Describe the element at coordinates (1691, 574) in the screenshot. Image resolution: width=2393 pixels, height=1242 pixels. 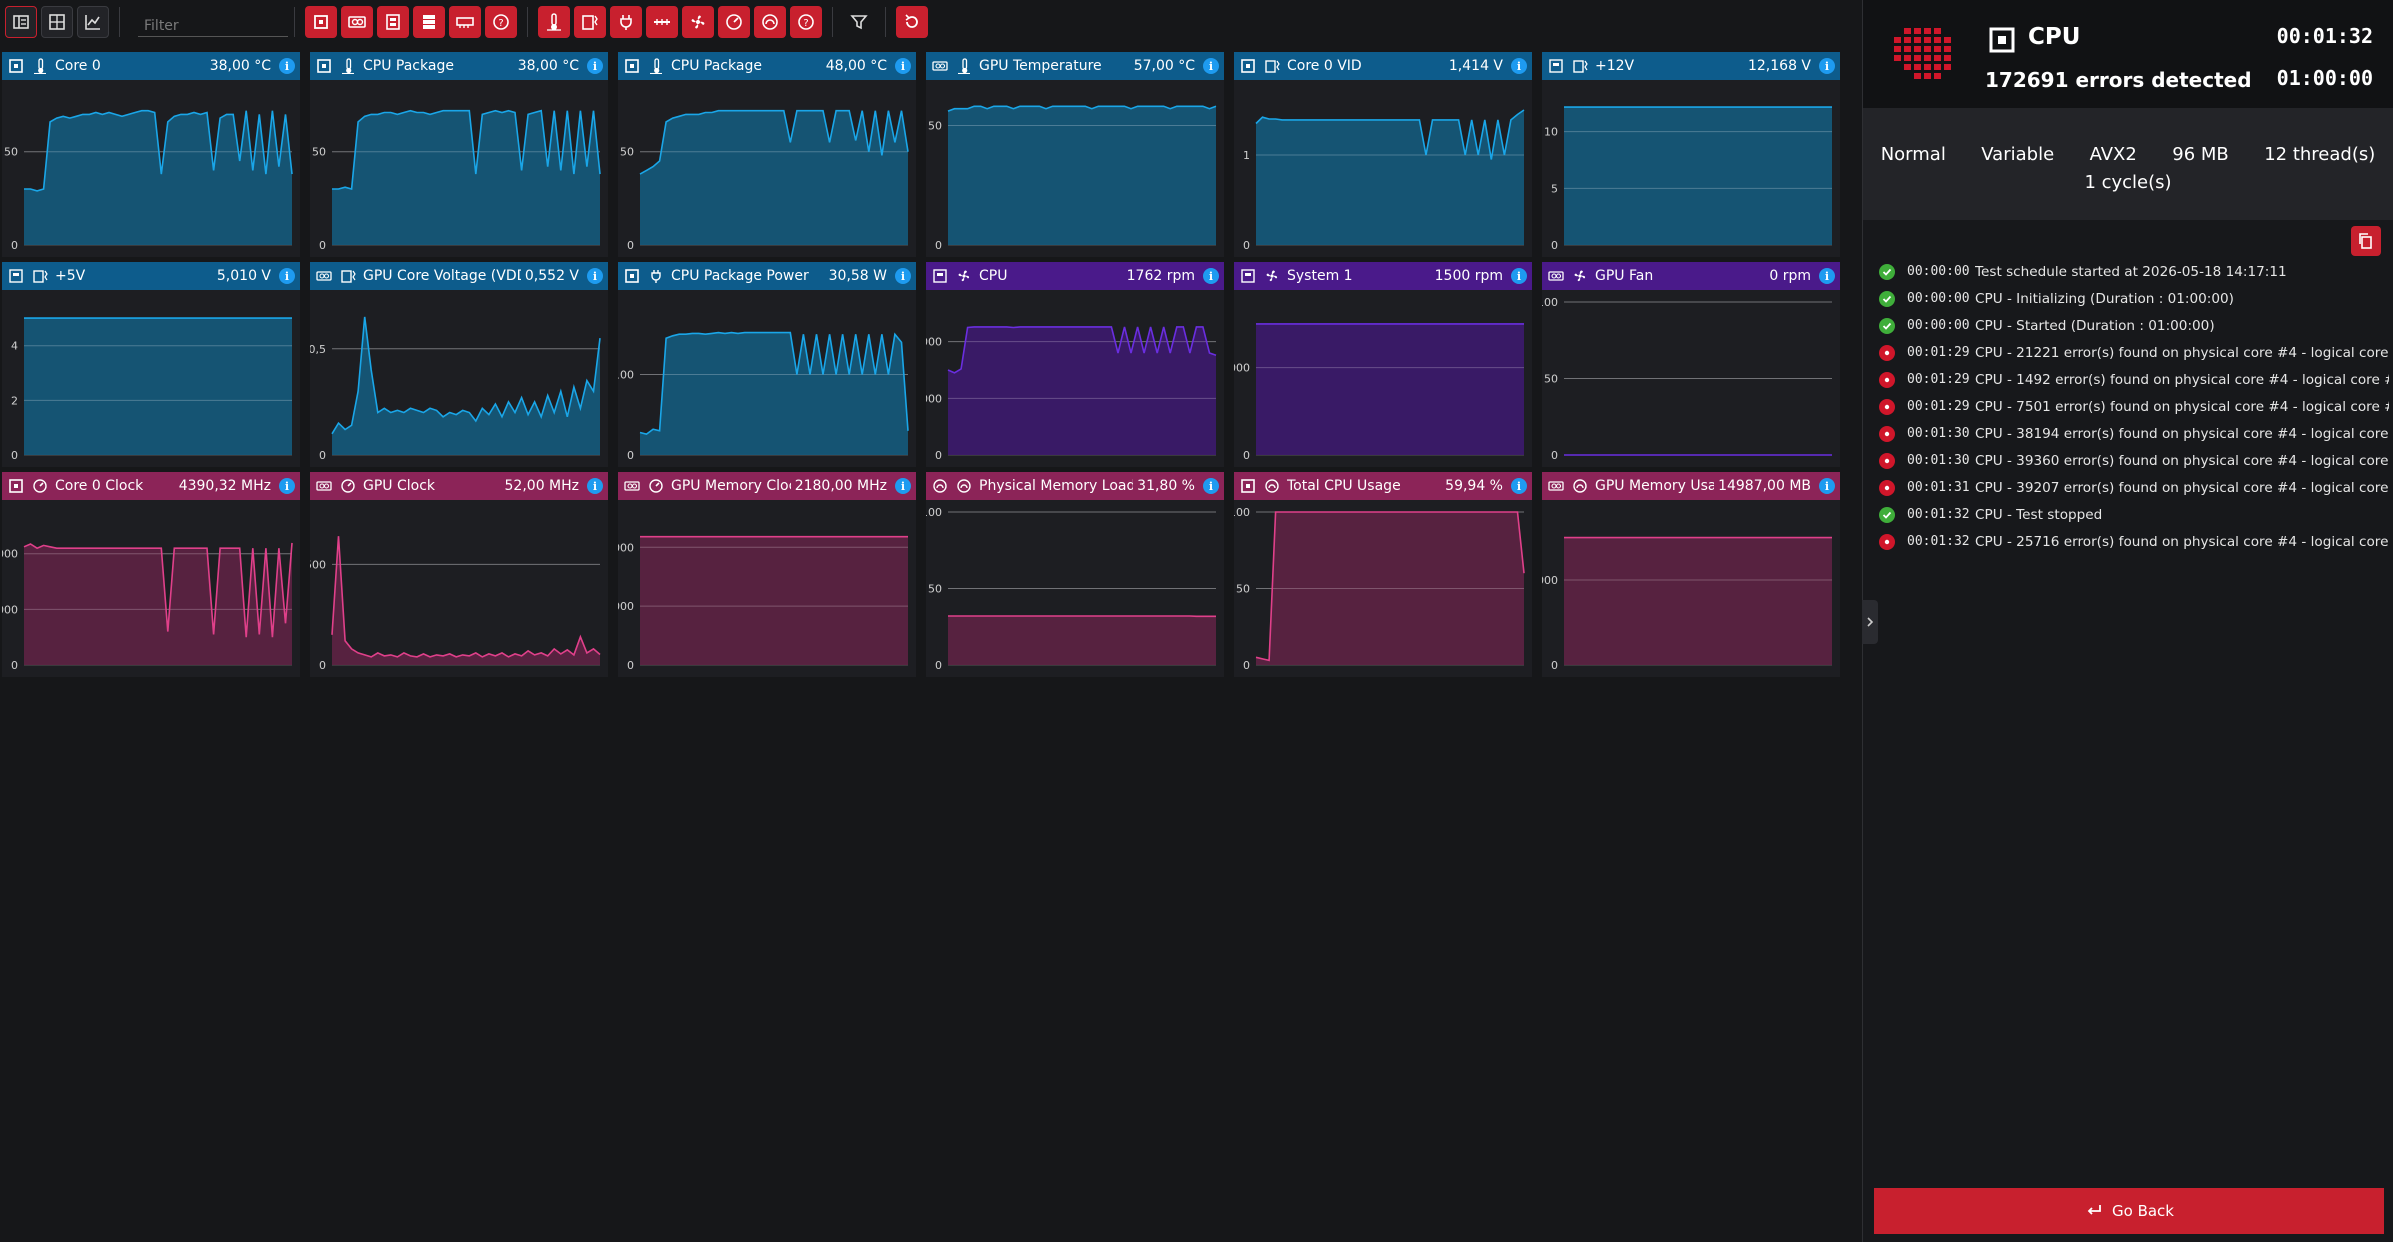
I see `sensor-card: GPU Memory Usag14987,00 MB i 0 10000` at that location.